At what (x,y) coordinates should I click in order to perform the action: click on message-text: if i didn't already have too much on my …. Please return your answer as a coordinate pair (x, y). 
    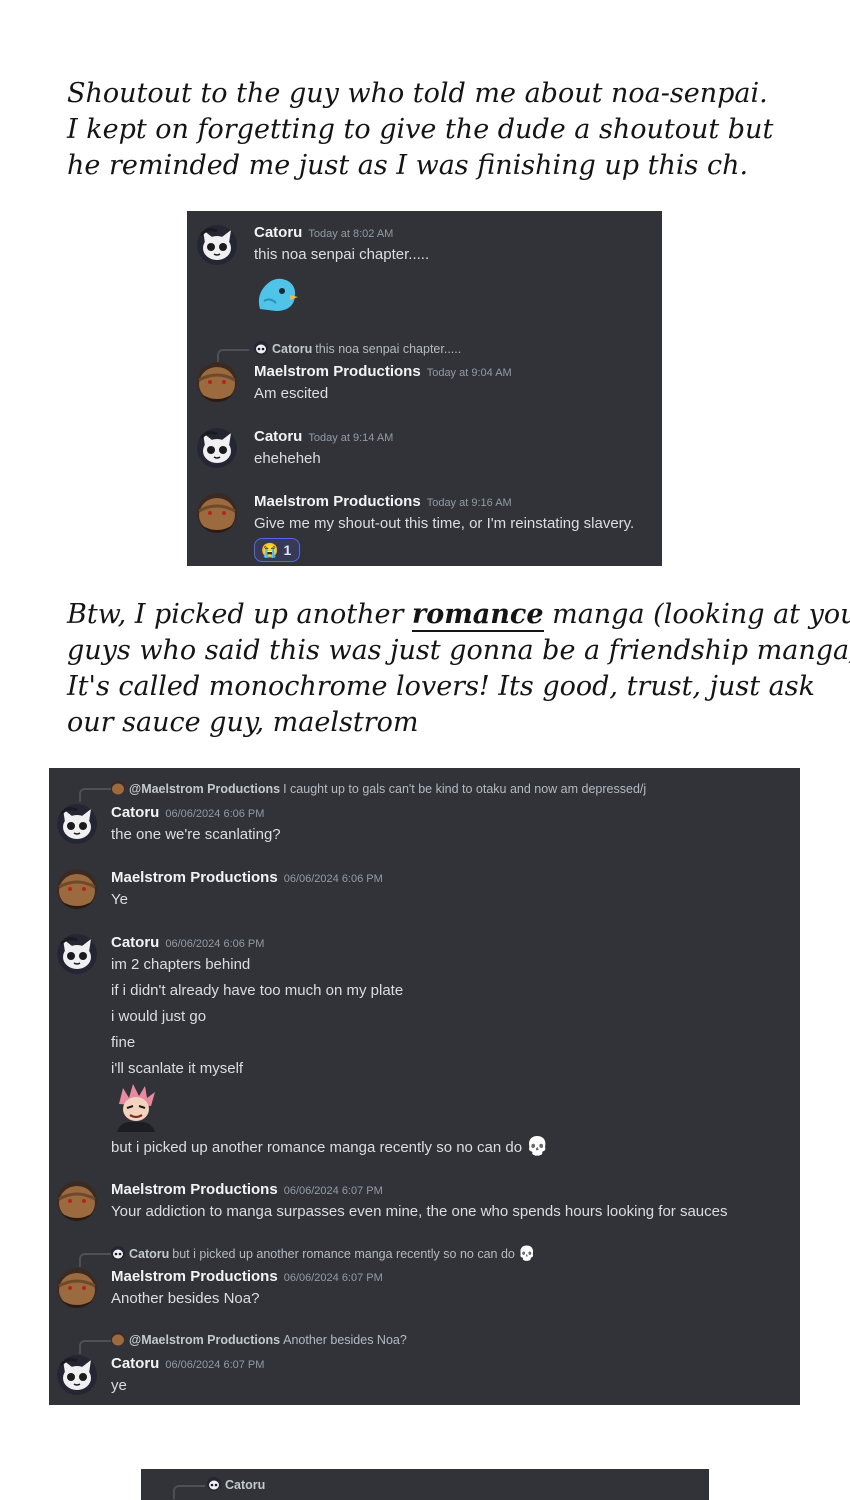
    Looking at the image, I should click on (257, 990).